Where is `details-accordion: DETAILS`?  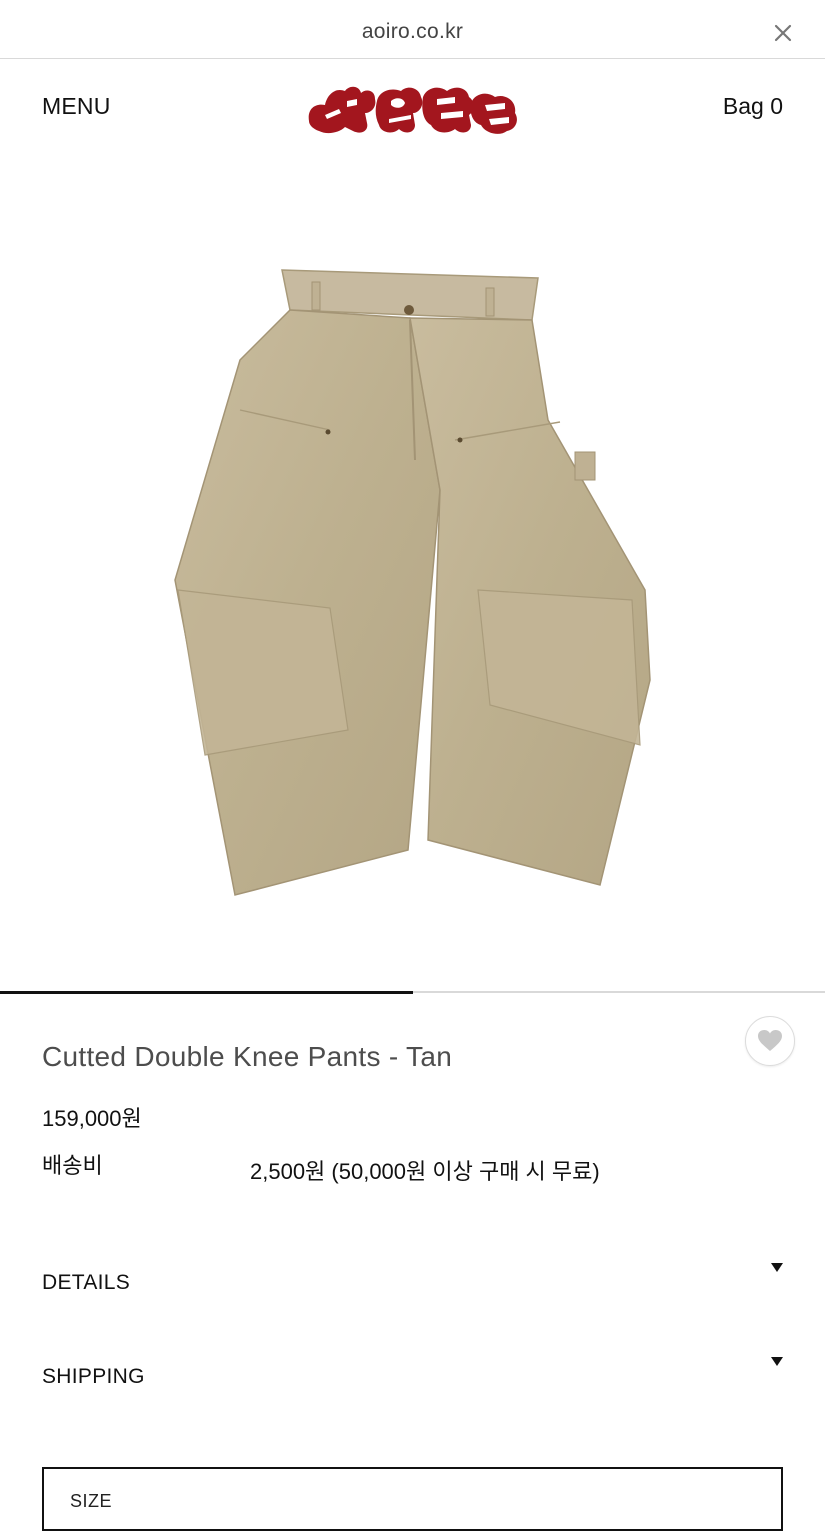
details-accordion: DETAILS is located at coordinates (412, 1283).